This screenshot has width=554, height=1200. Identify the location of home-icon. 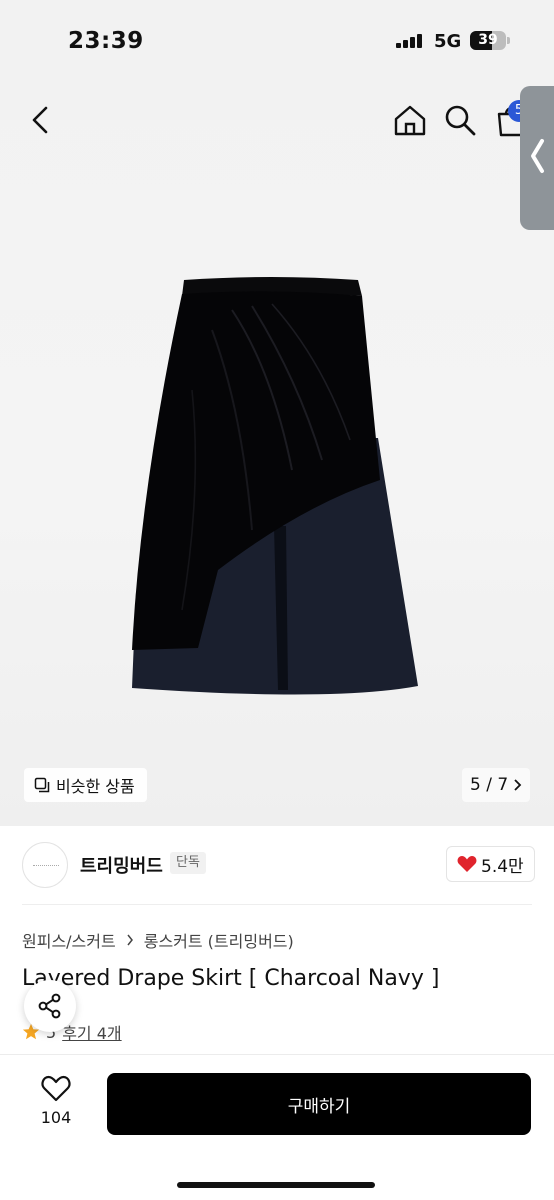
(410, 120).